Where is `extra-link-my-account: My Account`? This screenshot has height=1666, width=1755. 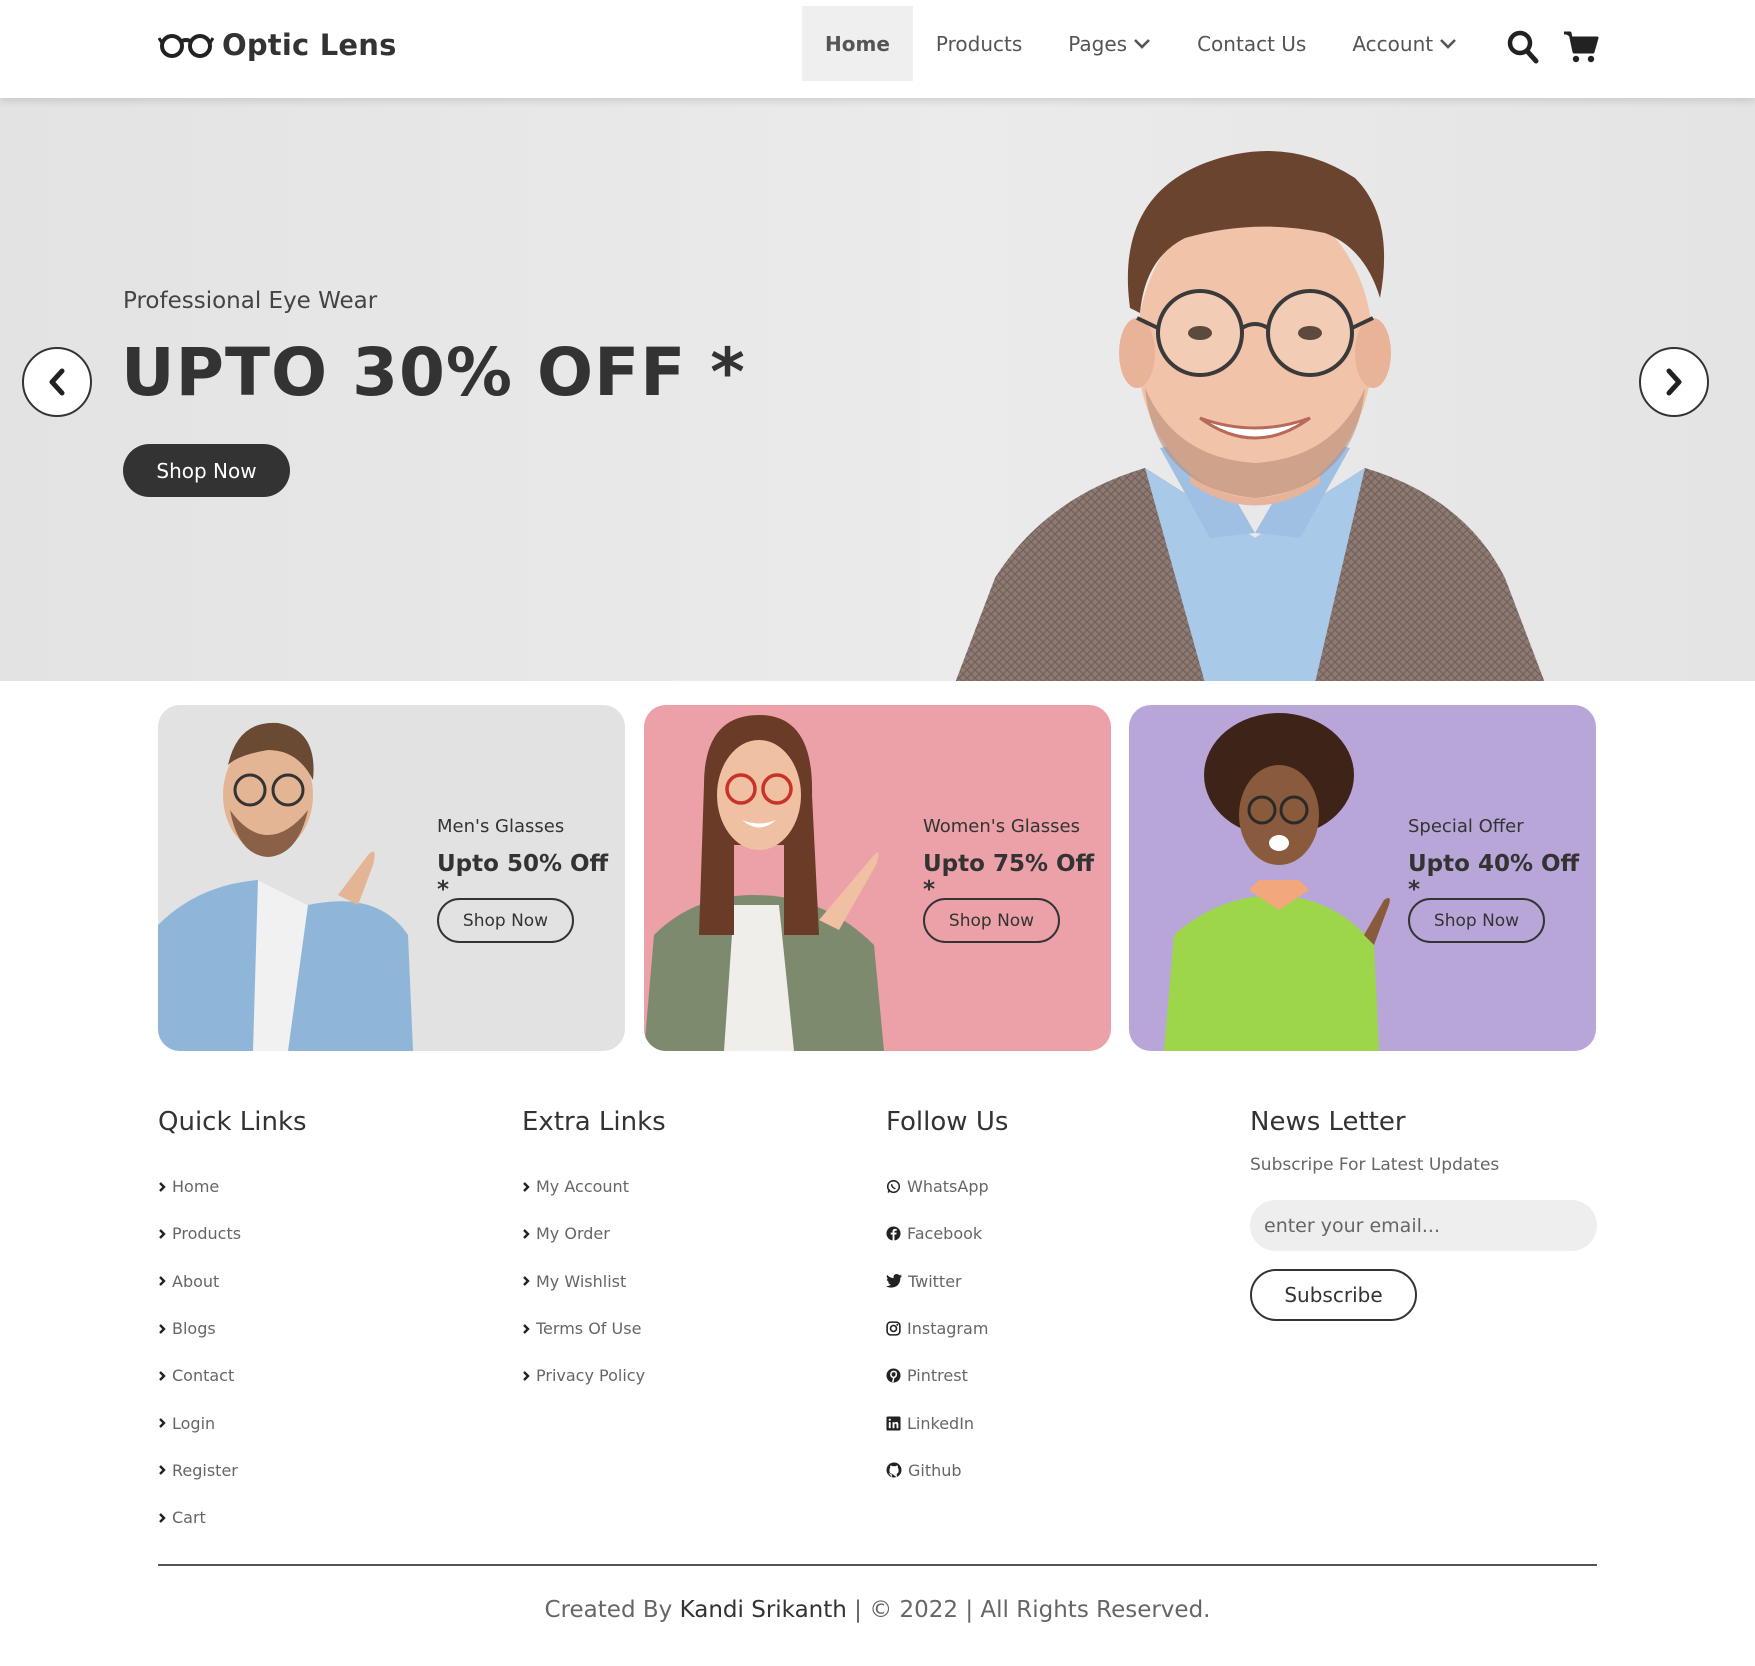 extra-link-my-account: My Account is located at coordinates (594, 1186).